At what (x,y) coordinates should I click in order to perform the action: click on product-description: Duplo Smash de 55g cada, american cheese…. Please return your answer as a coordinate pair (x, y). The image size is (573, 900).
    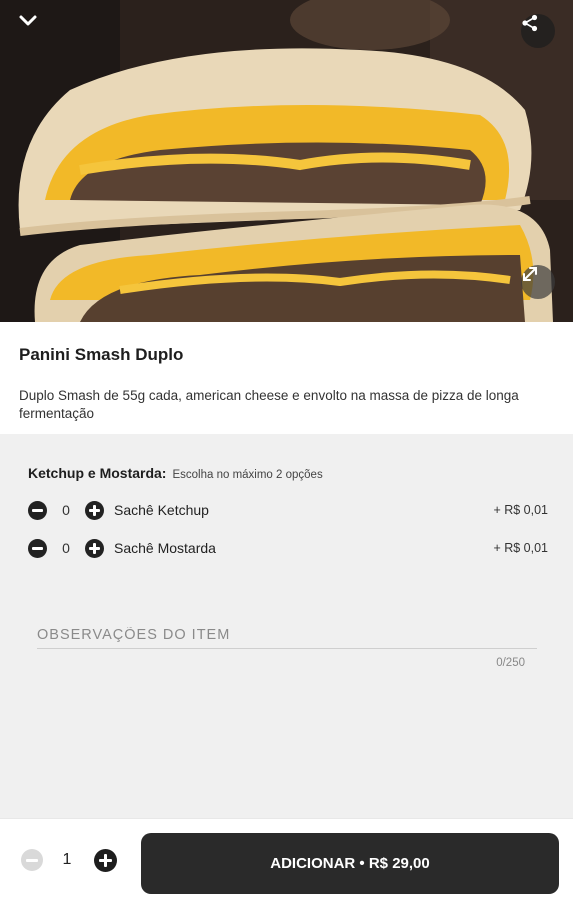
    Looking at the image, I should click on (269, 404).